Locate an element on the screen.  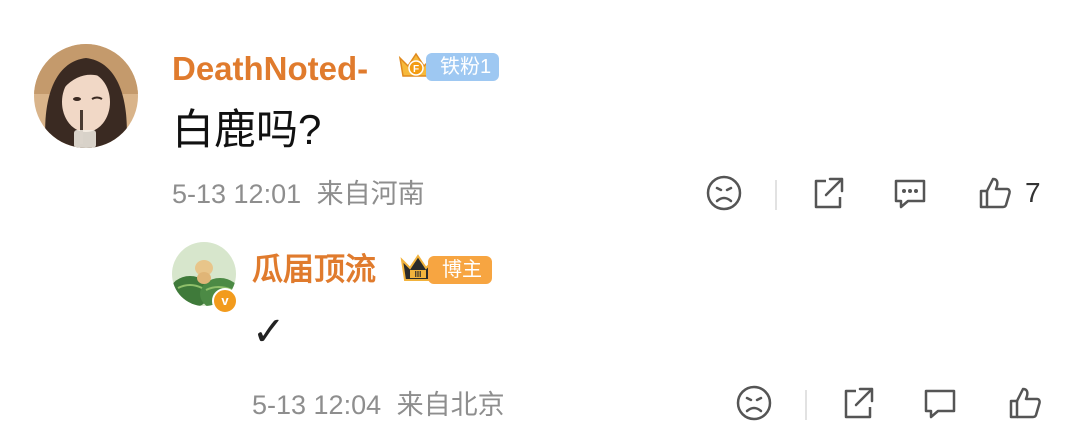
svg-text: F is located at coordinates (416, 69).